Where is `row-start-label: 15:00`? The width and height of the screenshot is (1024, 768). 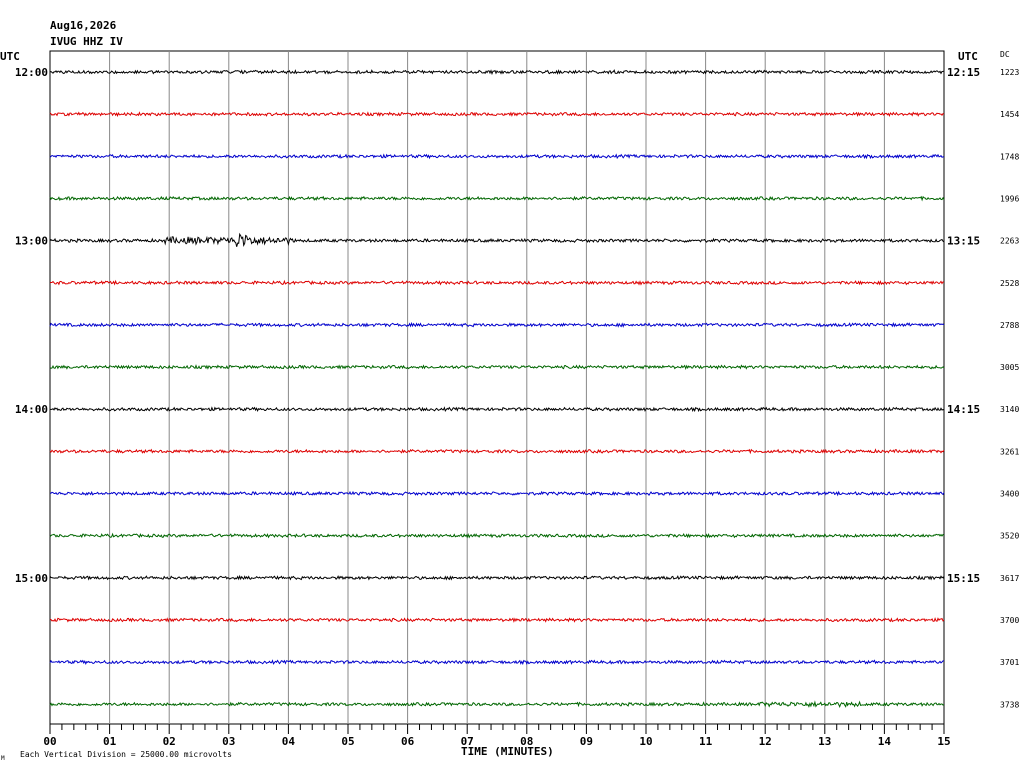 row-start-label: 15:00 is located at coordinates (31, 578).